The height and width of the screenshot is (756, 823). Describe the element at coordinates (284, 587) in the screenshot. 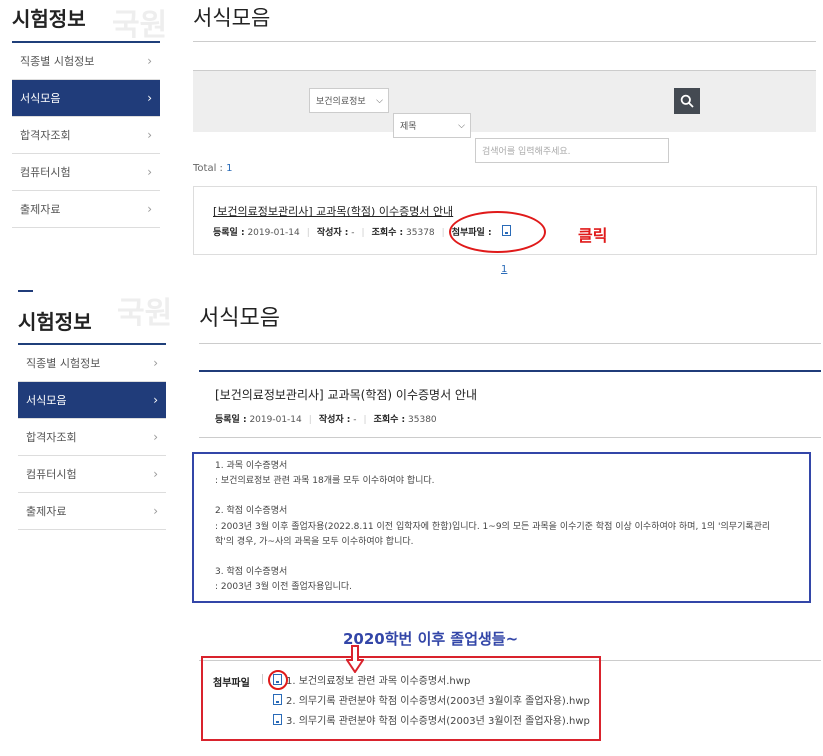

I see `body-line: : 2003년 3월 이전 졸업자용입니다.` at that location.